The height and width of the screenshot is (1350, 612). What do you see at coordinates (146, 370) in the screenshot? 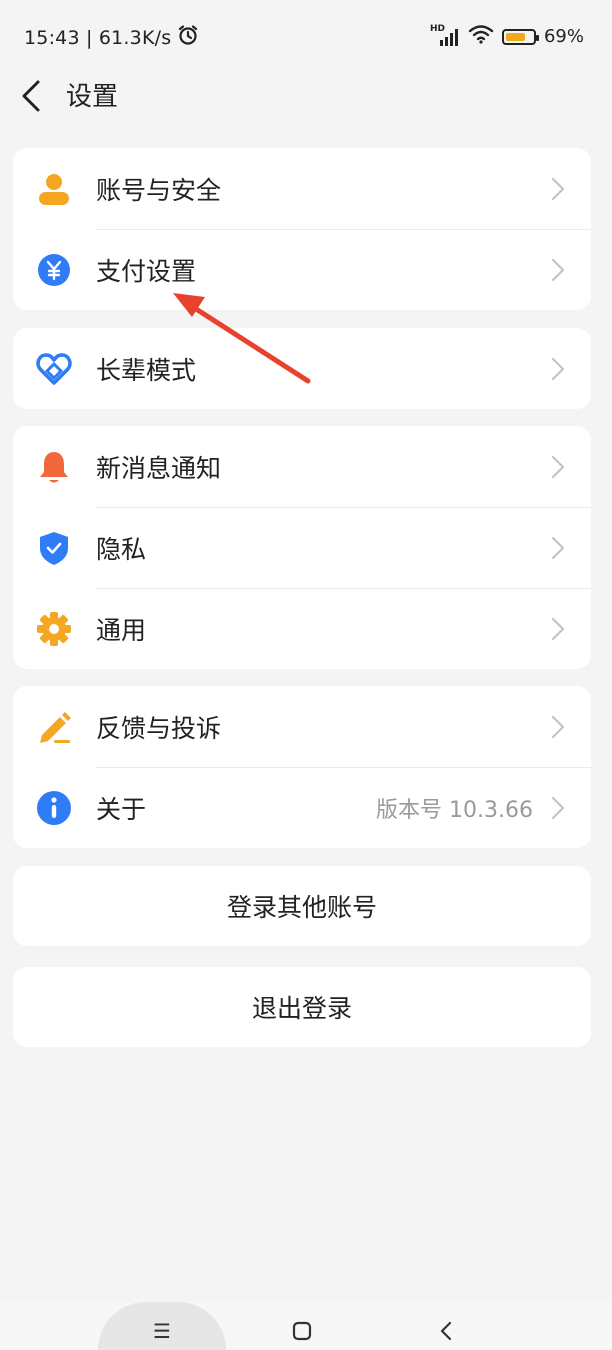
I see `row-label: 长辈模式` at bounding box center [146, 370].